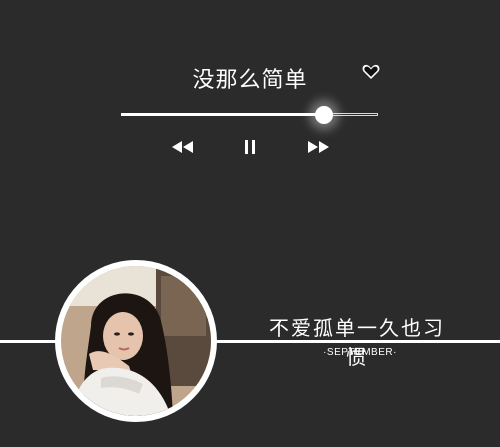 This screenshot has height=447, width=500. I want to click on previous-button, so click(183, 147).